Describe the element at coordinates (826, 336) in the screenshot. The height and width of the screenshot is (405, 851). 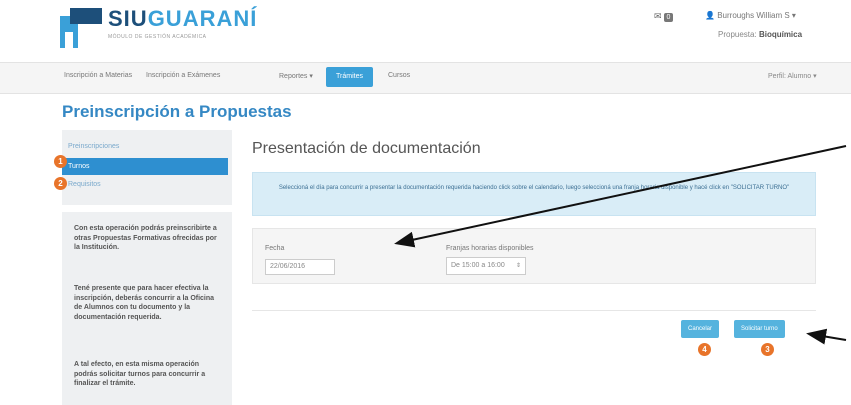
I see `arrow-to-submit-icon` at that location.